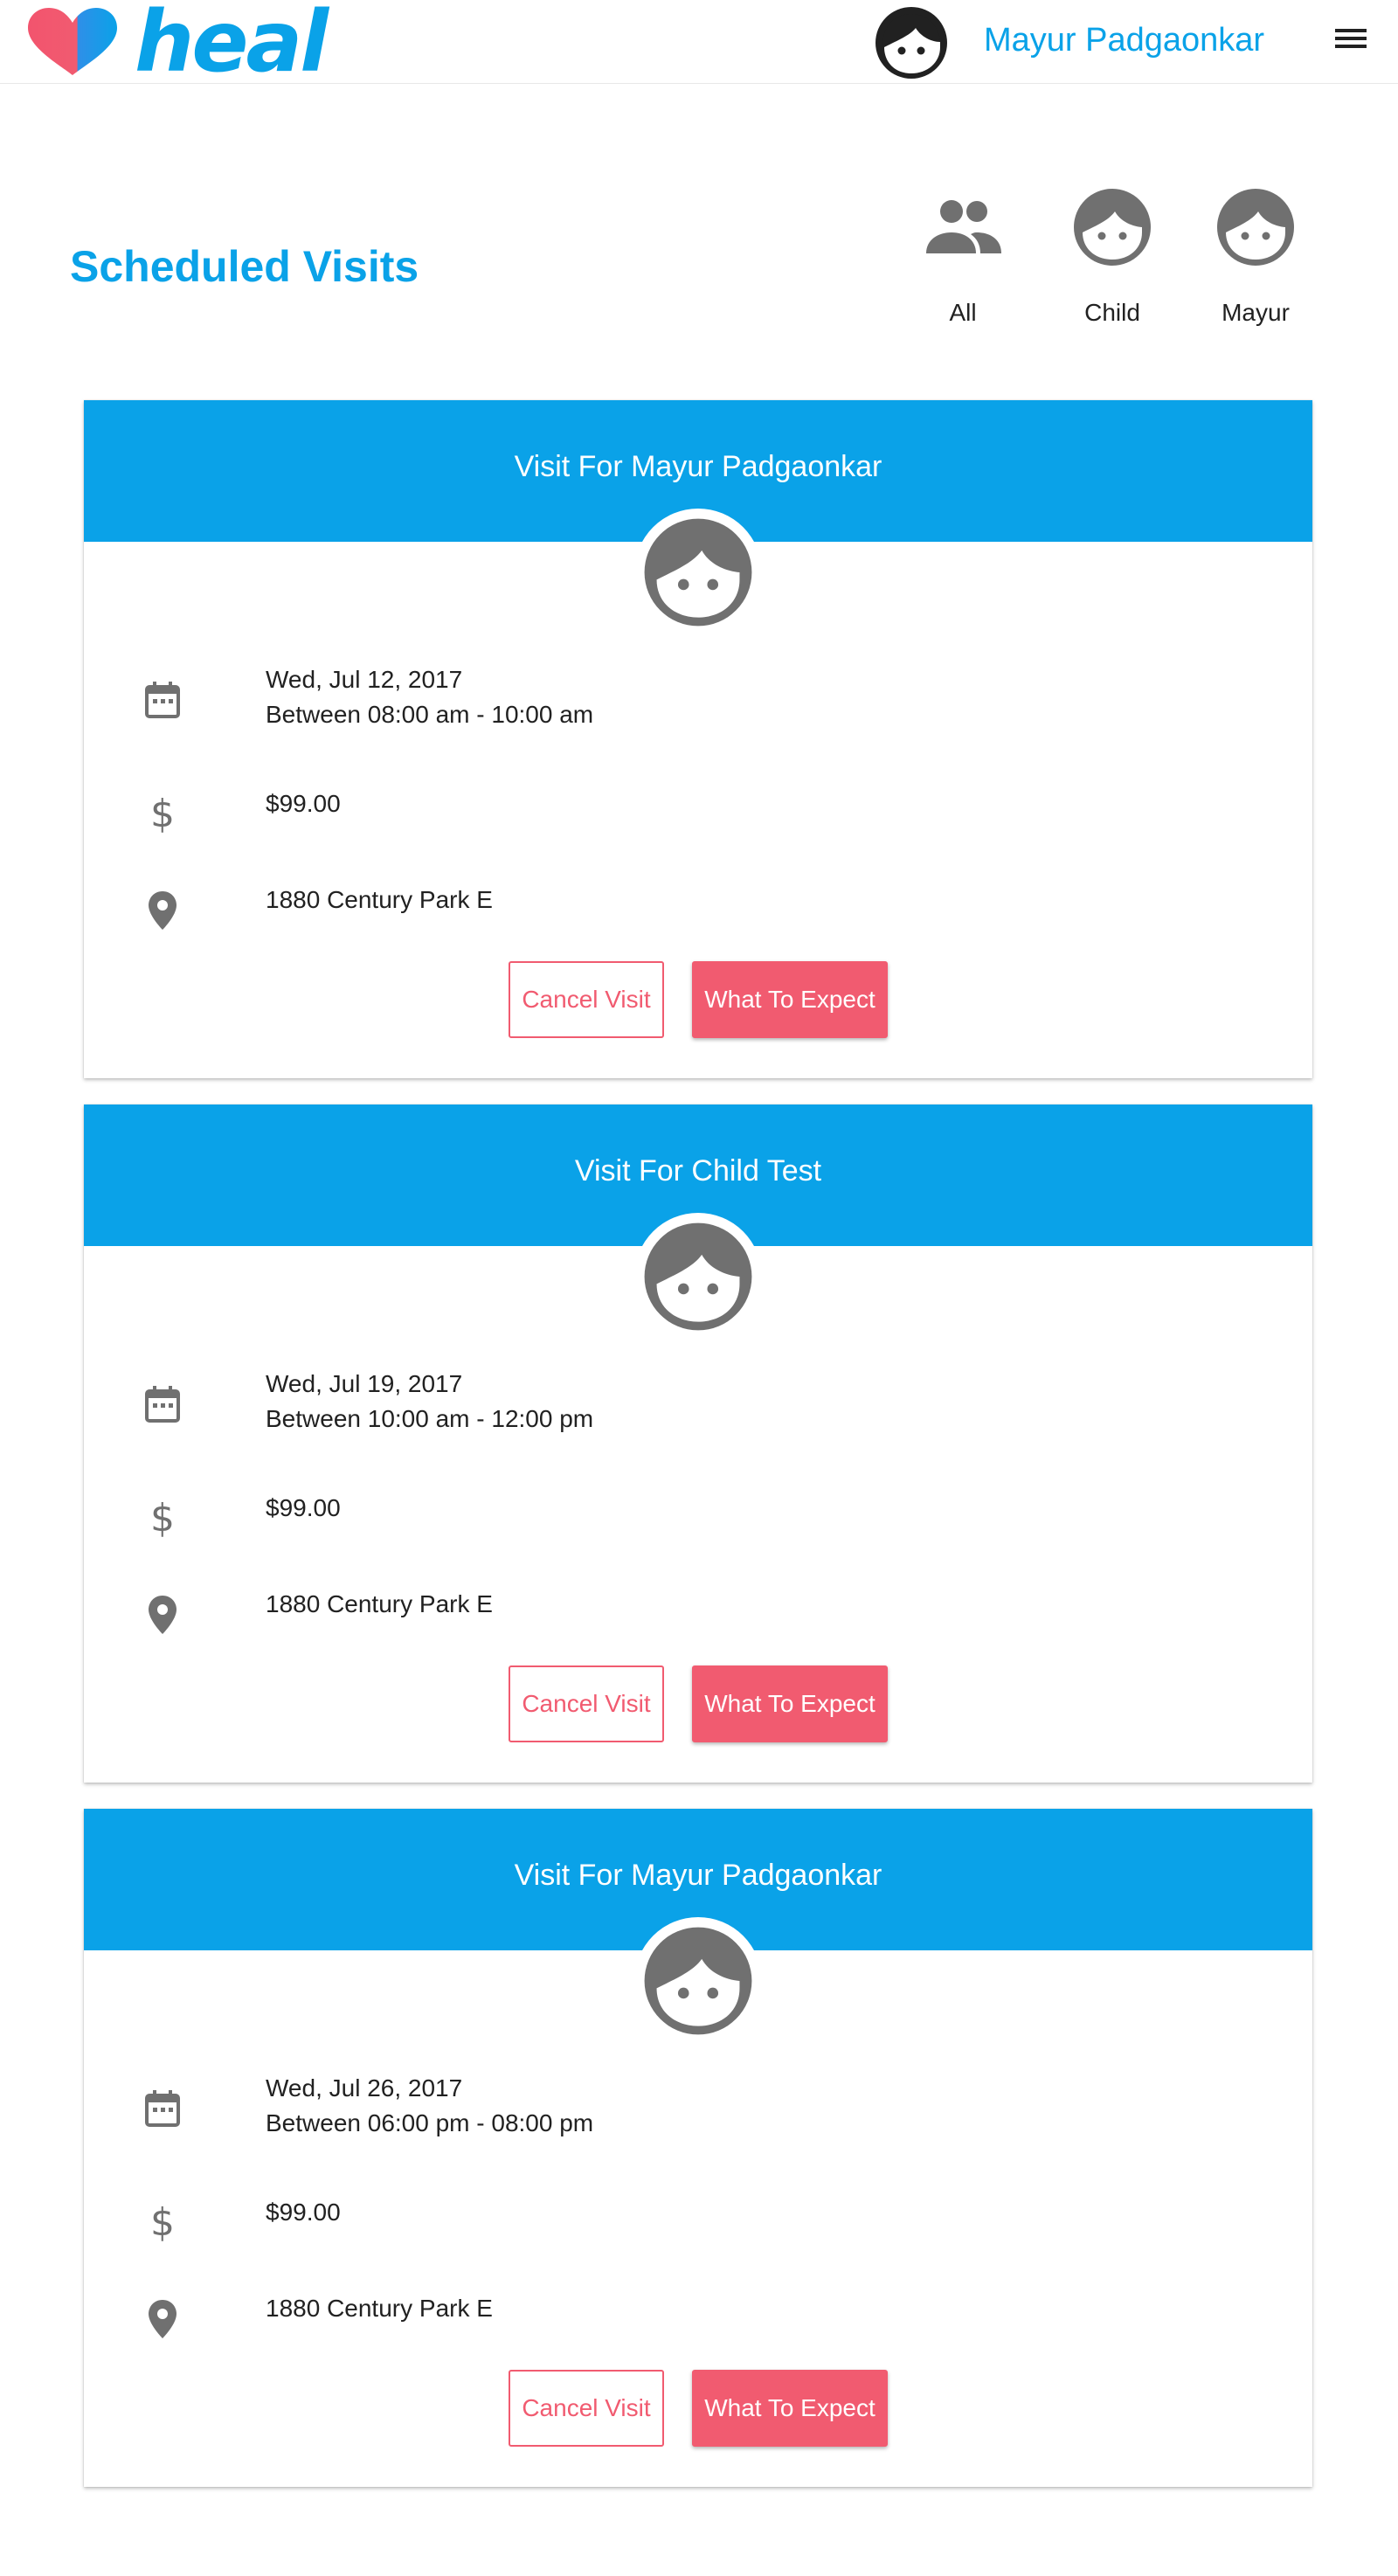  Describe the element at coordinates (430, 1418) in the screenshot. I see `visit-time: Between 10:00 am - 12:00 pm` at that location.